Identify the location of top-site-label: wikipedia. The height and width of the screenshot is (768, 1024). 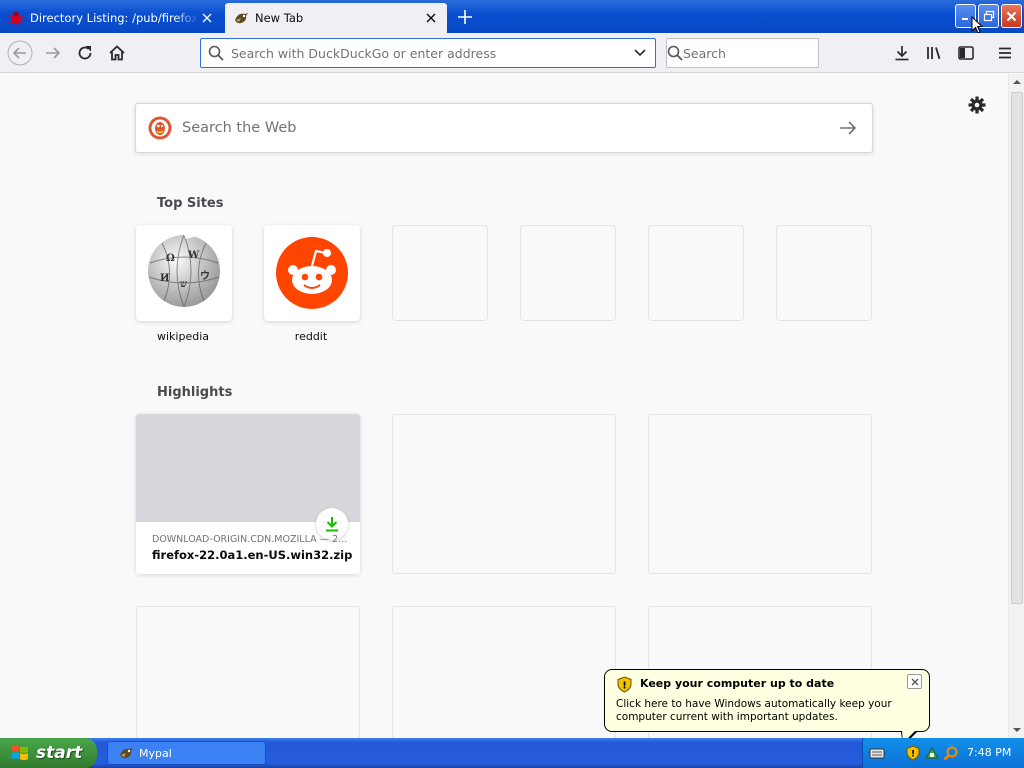
(182, 336).